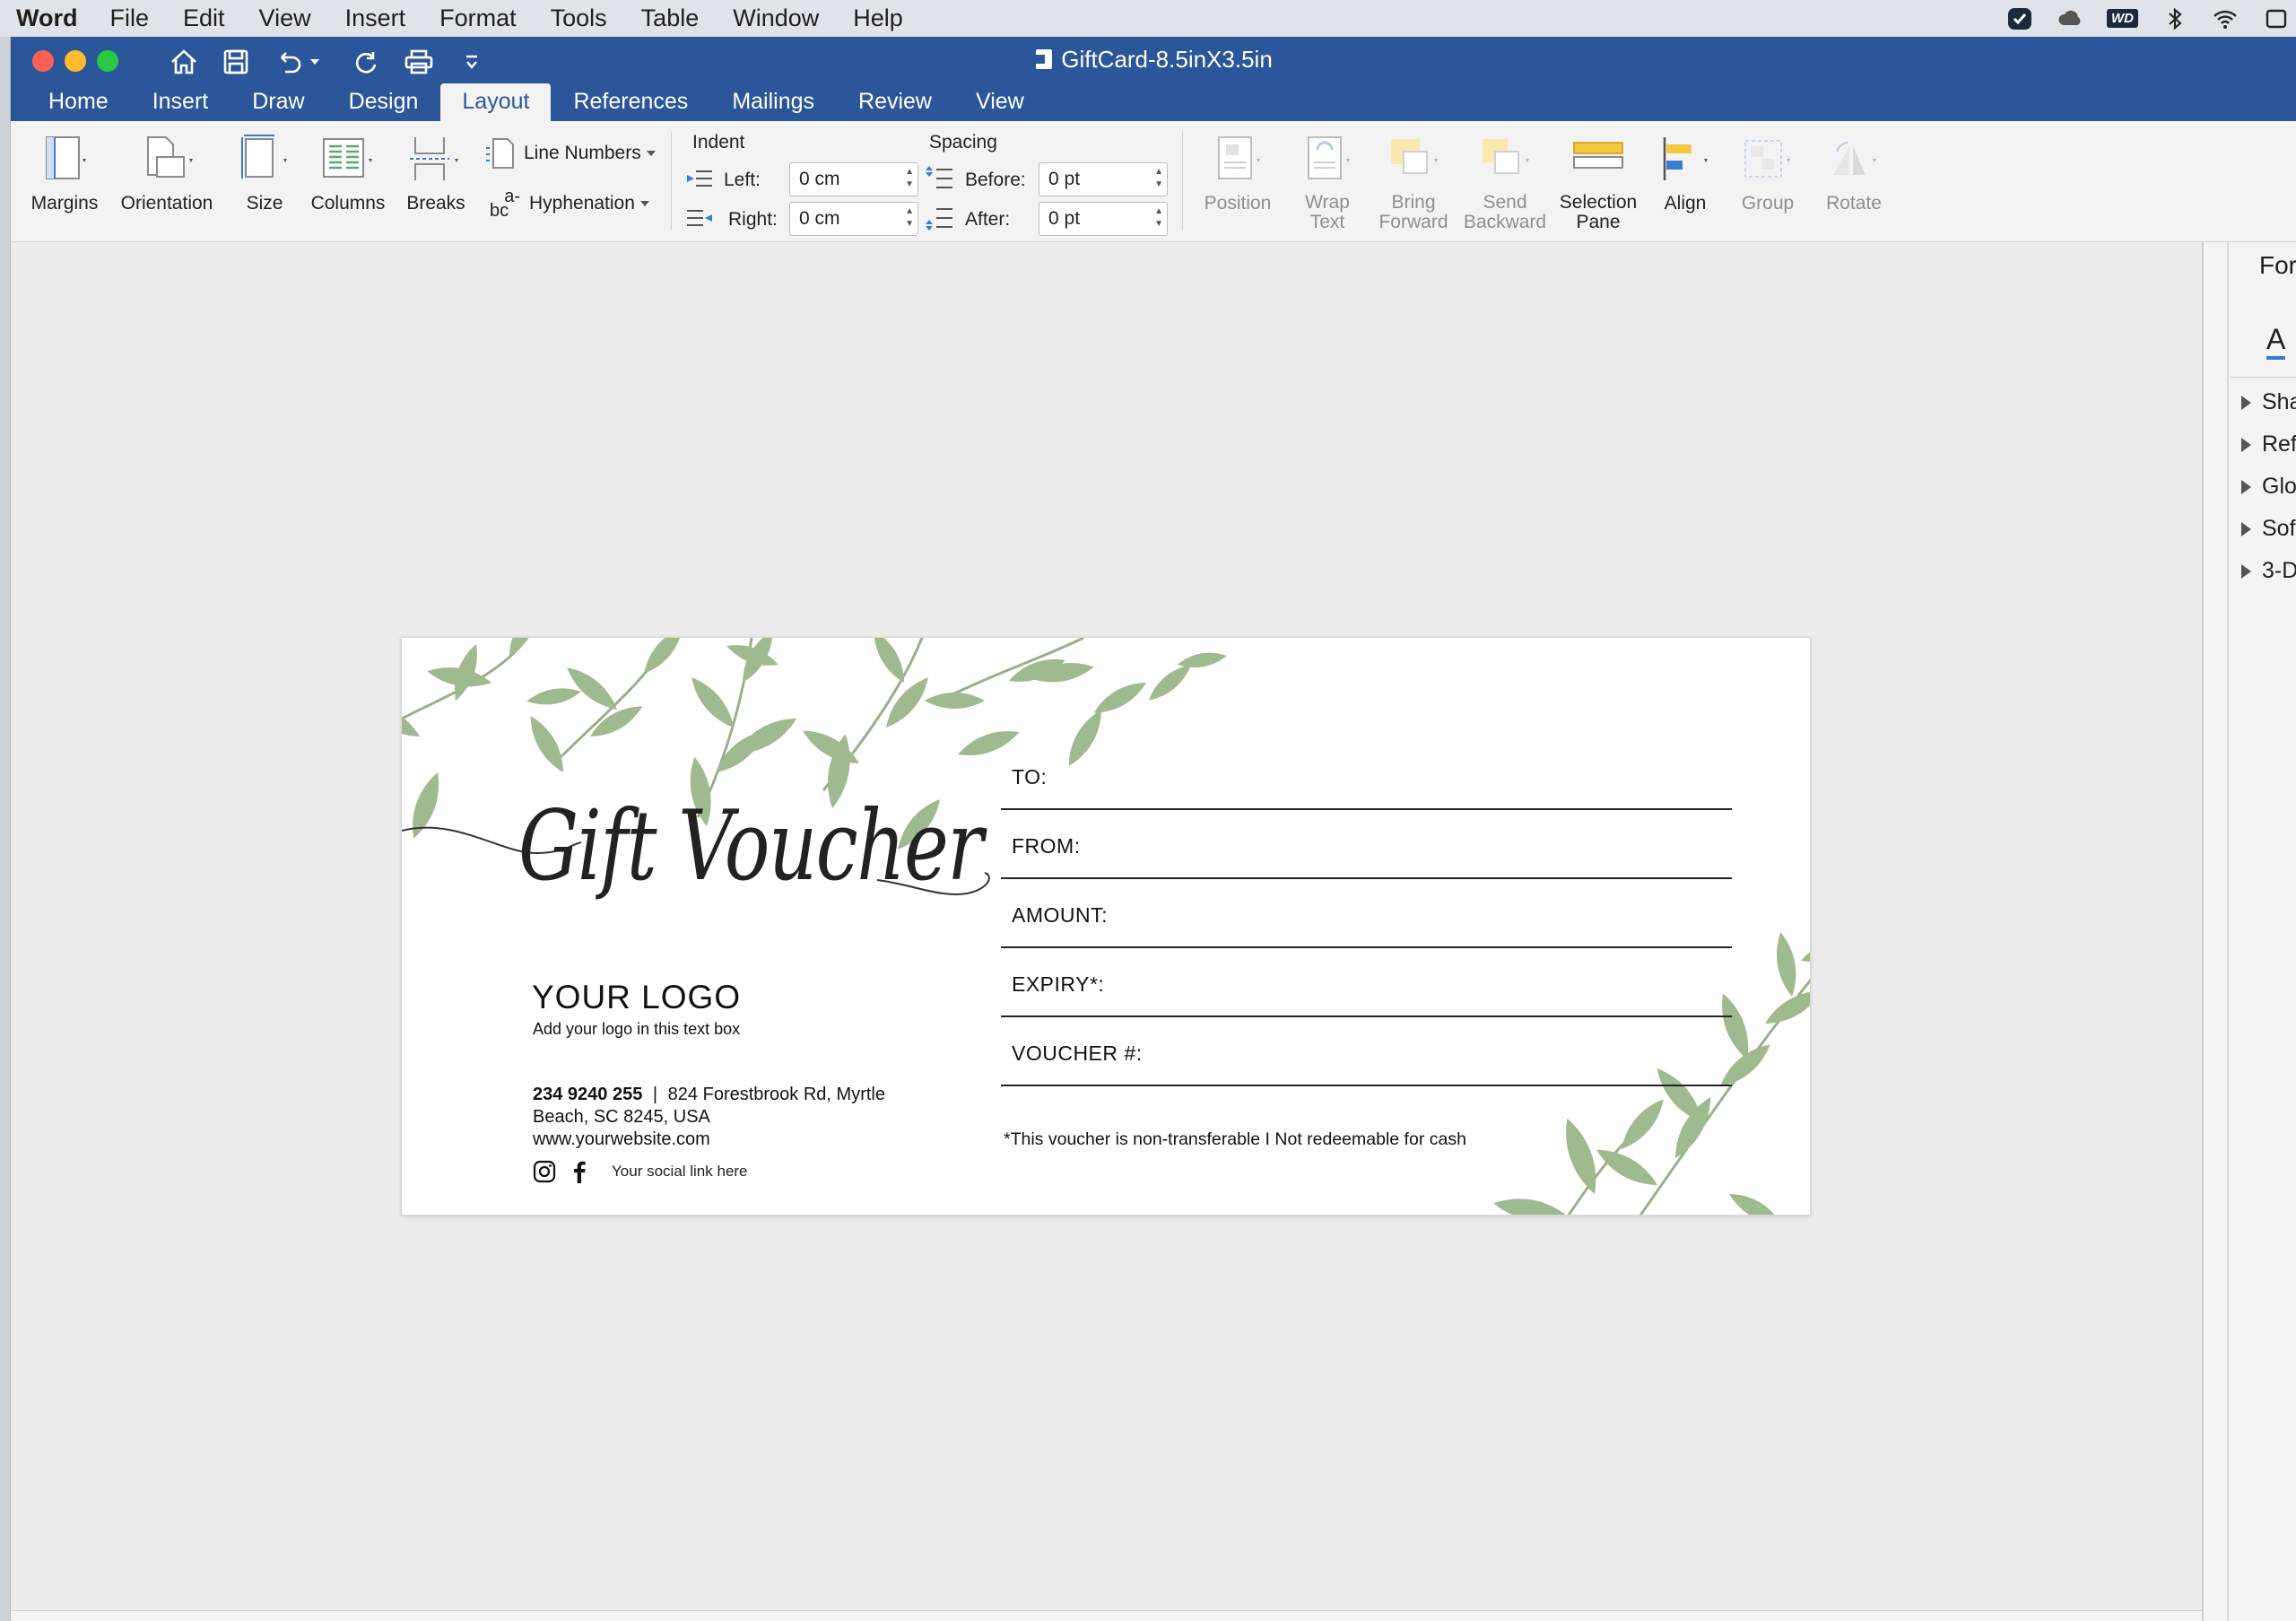 Image resolution: width=2296 pixels, height=1621 pixels. Describe the element at coordinates (1366, 914) in the screenshot. I see `field-amount: AMOUNT:` at that location.